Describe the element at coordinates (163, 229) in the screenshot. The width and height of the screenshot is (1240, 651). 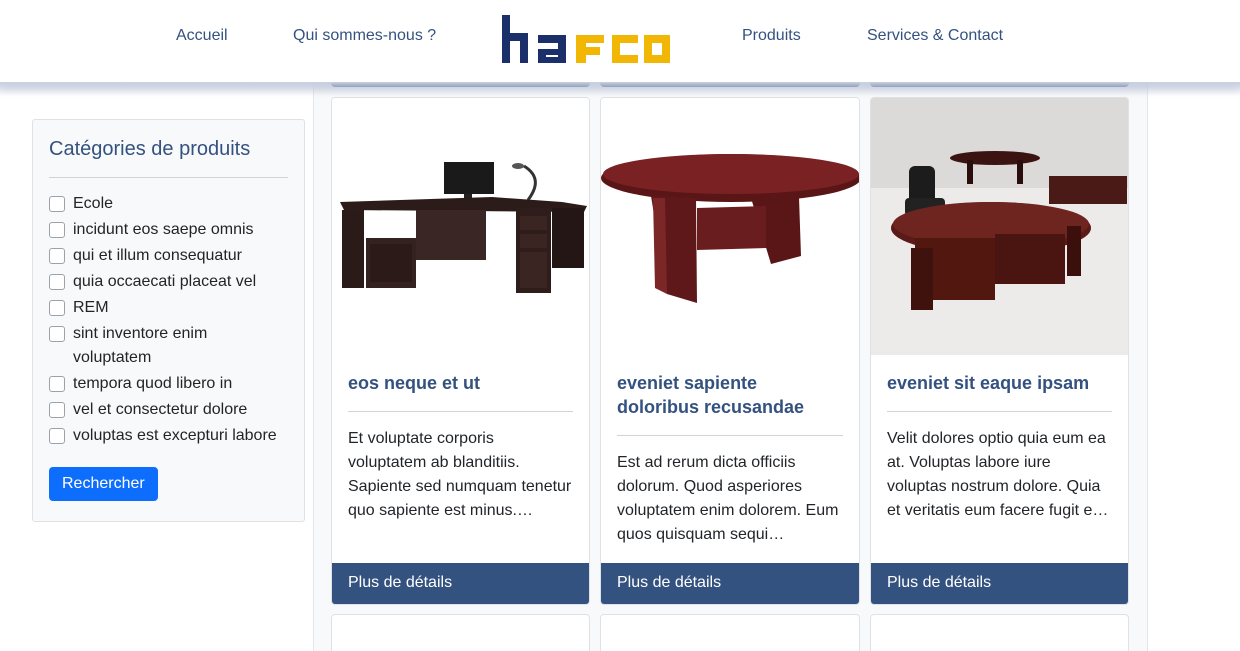
I see `category-label: incidunt eos saepe omnis` at that location.